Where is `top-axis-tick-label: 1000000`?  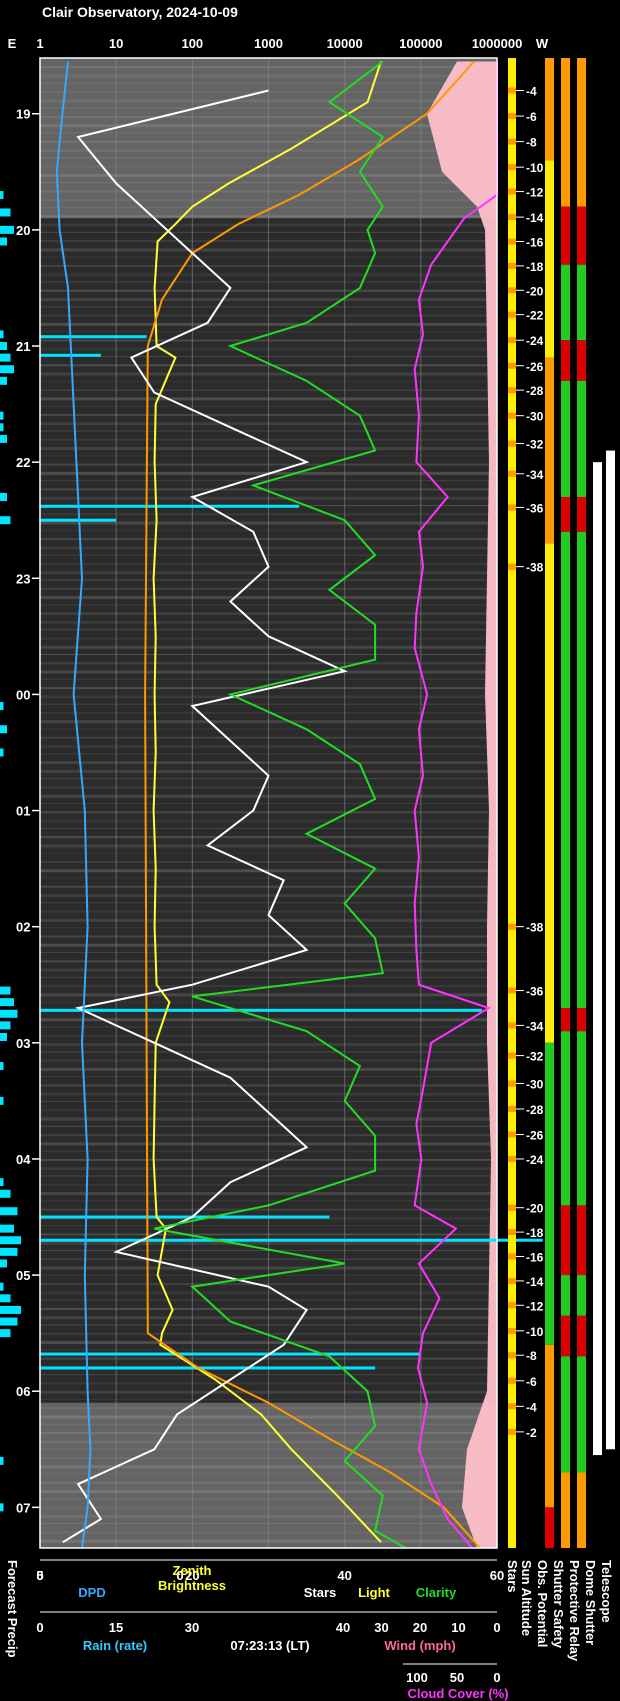 top-axis-tick-label: 1000000 is located at coordinates (497, 43).